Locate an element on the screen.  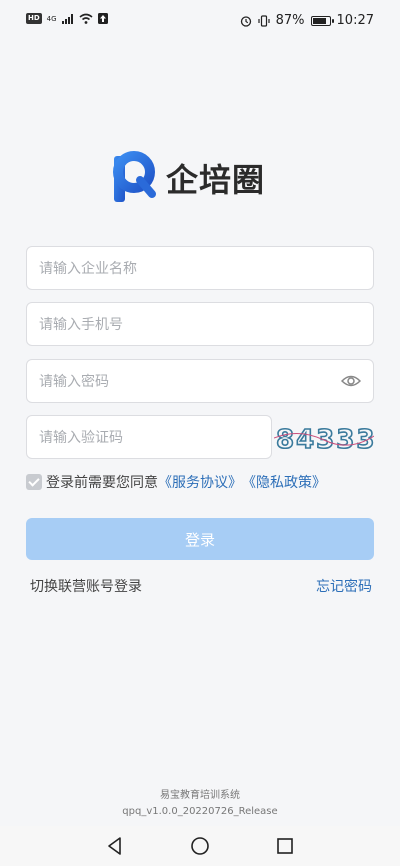
status-bar: HD 4G 87% 10:27 is located at coordinates (200, 22).